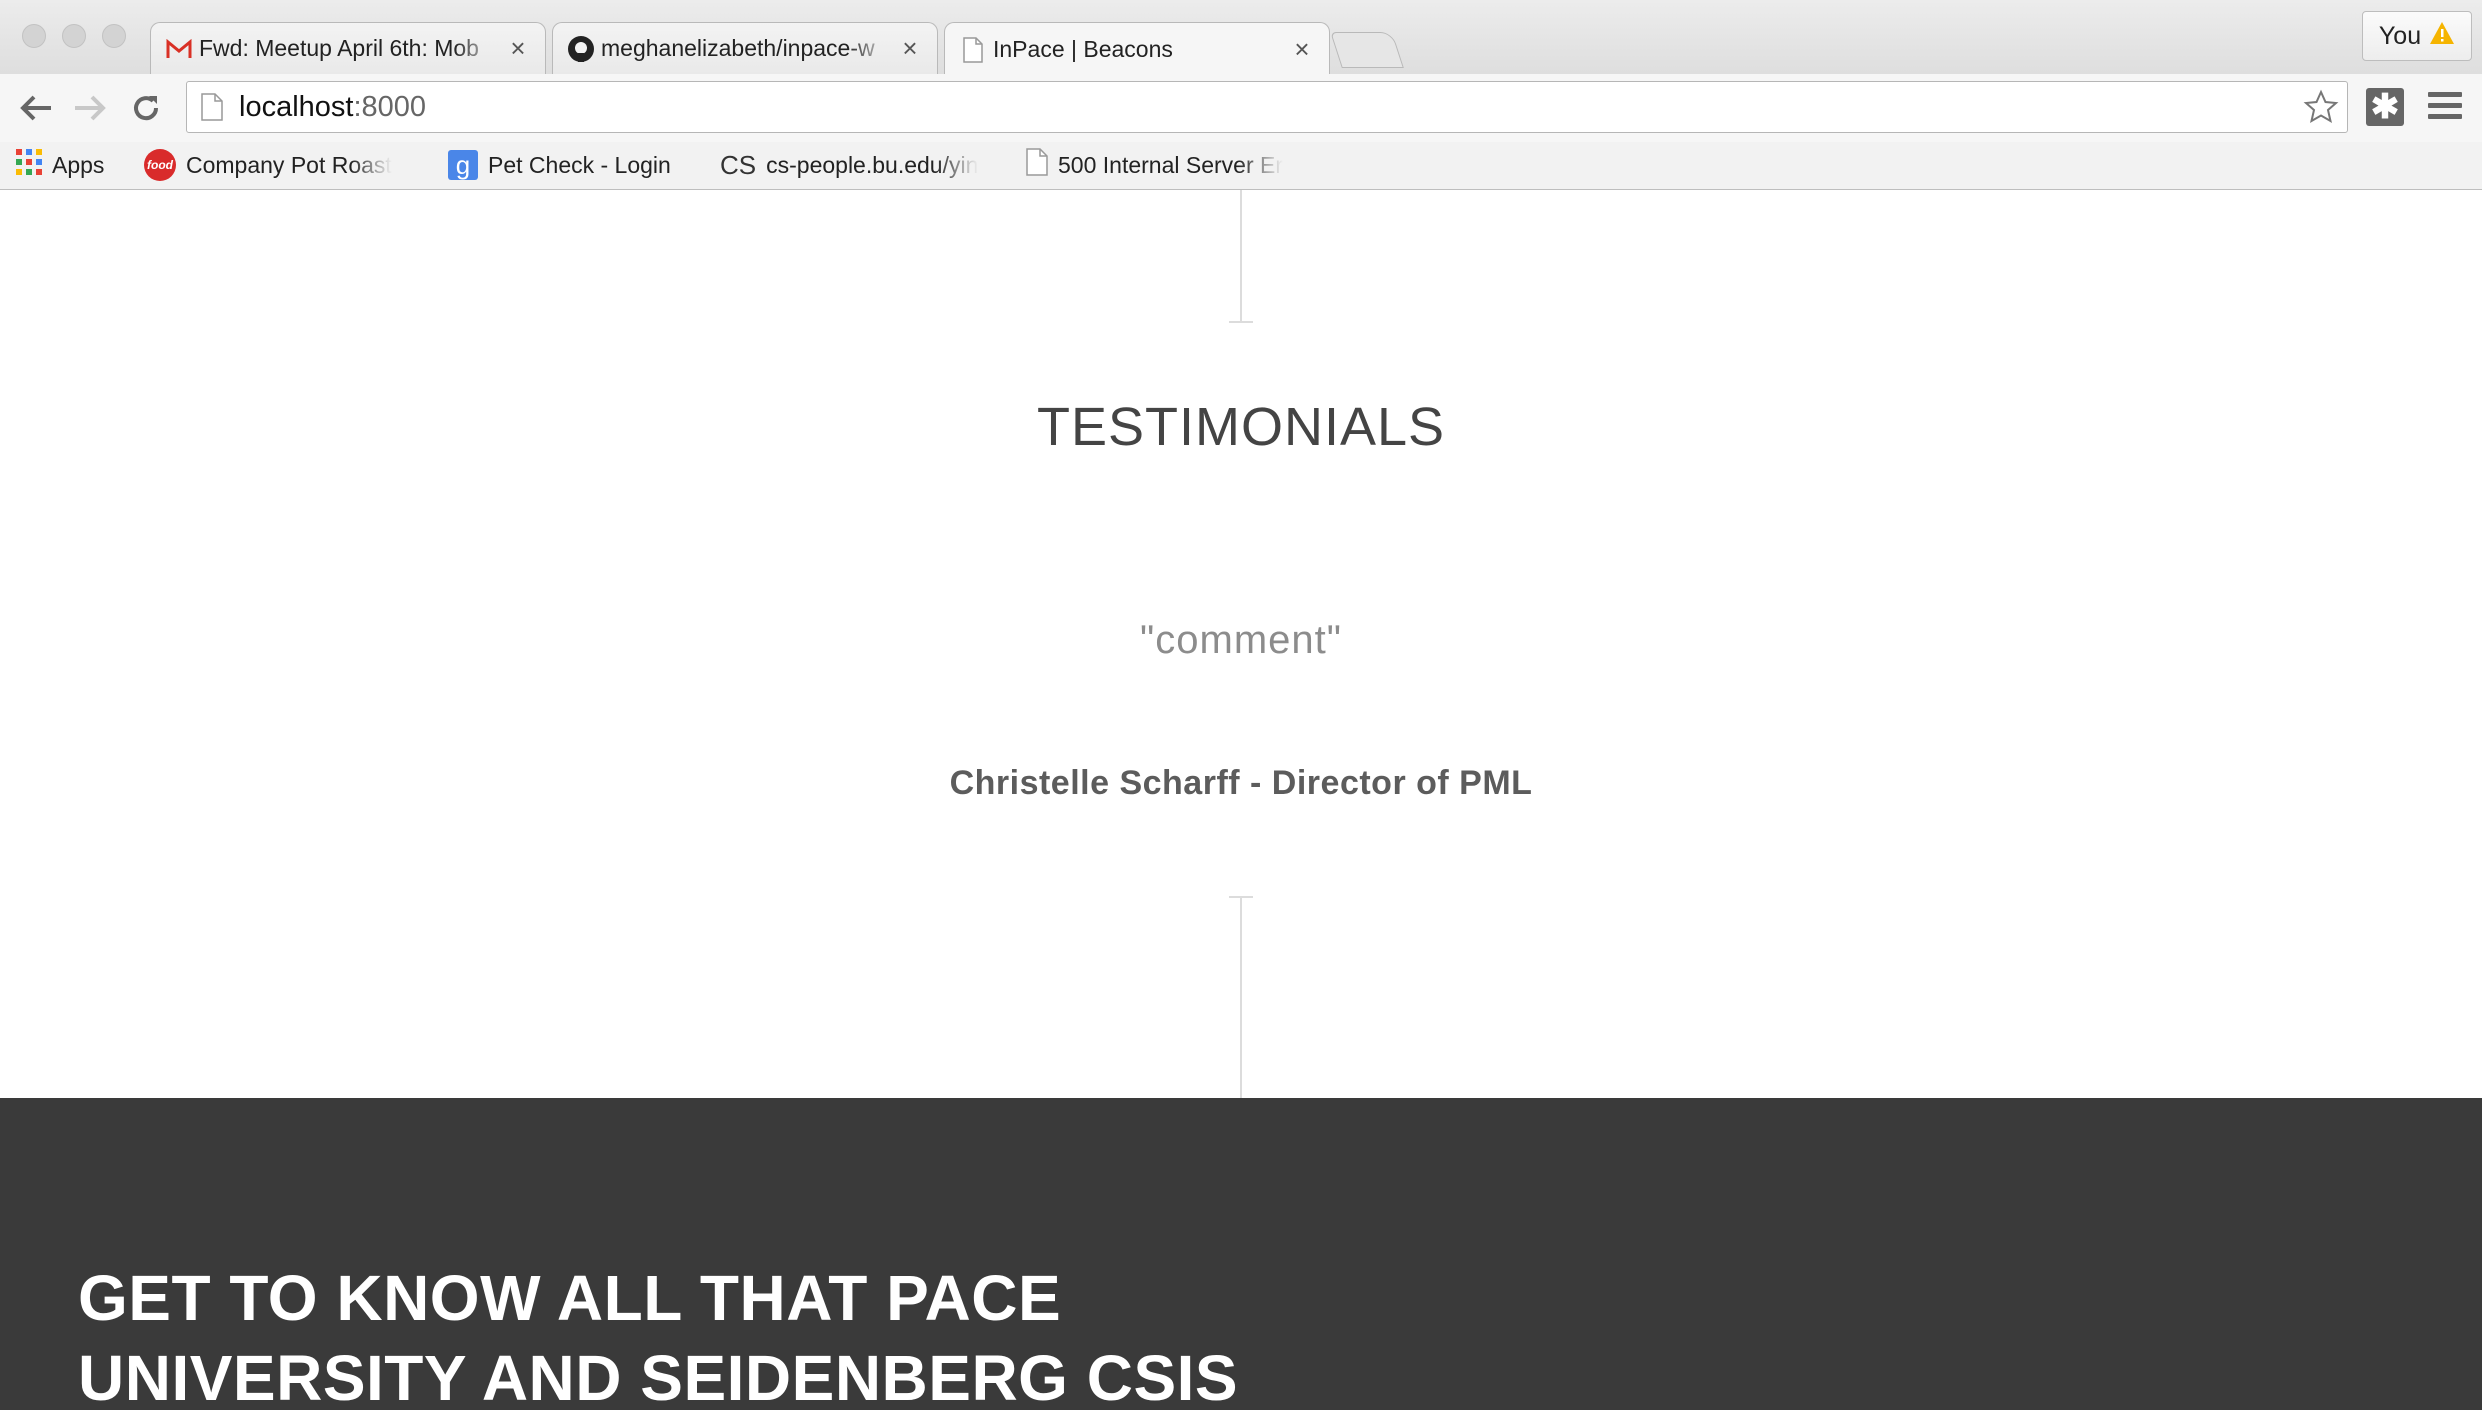  What do you see at coordinates (2445, 107) in the screenshot?
I see `chrome-menu-icon` at bounding box center [2445, 107].